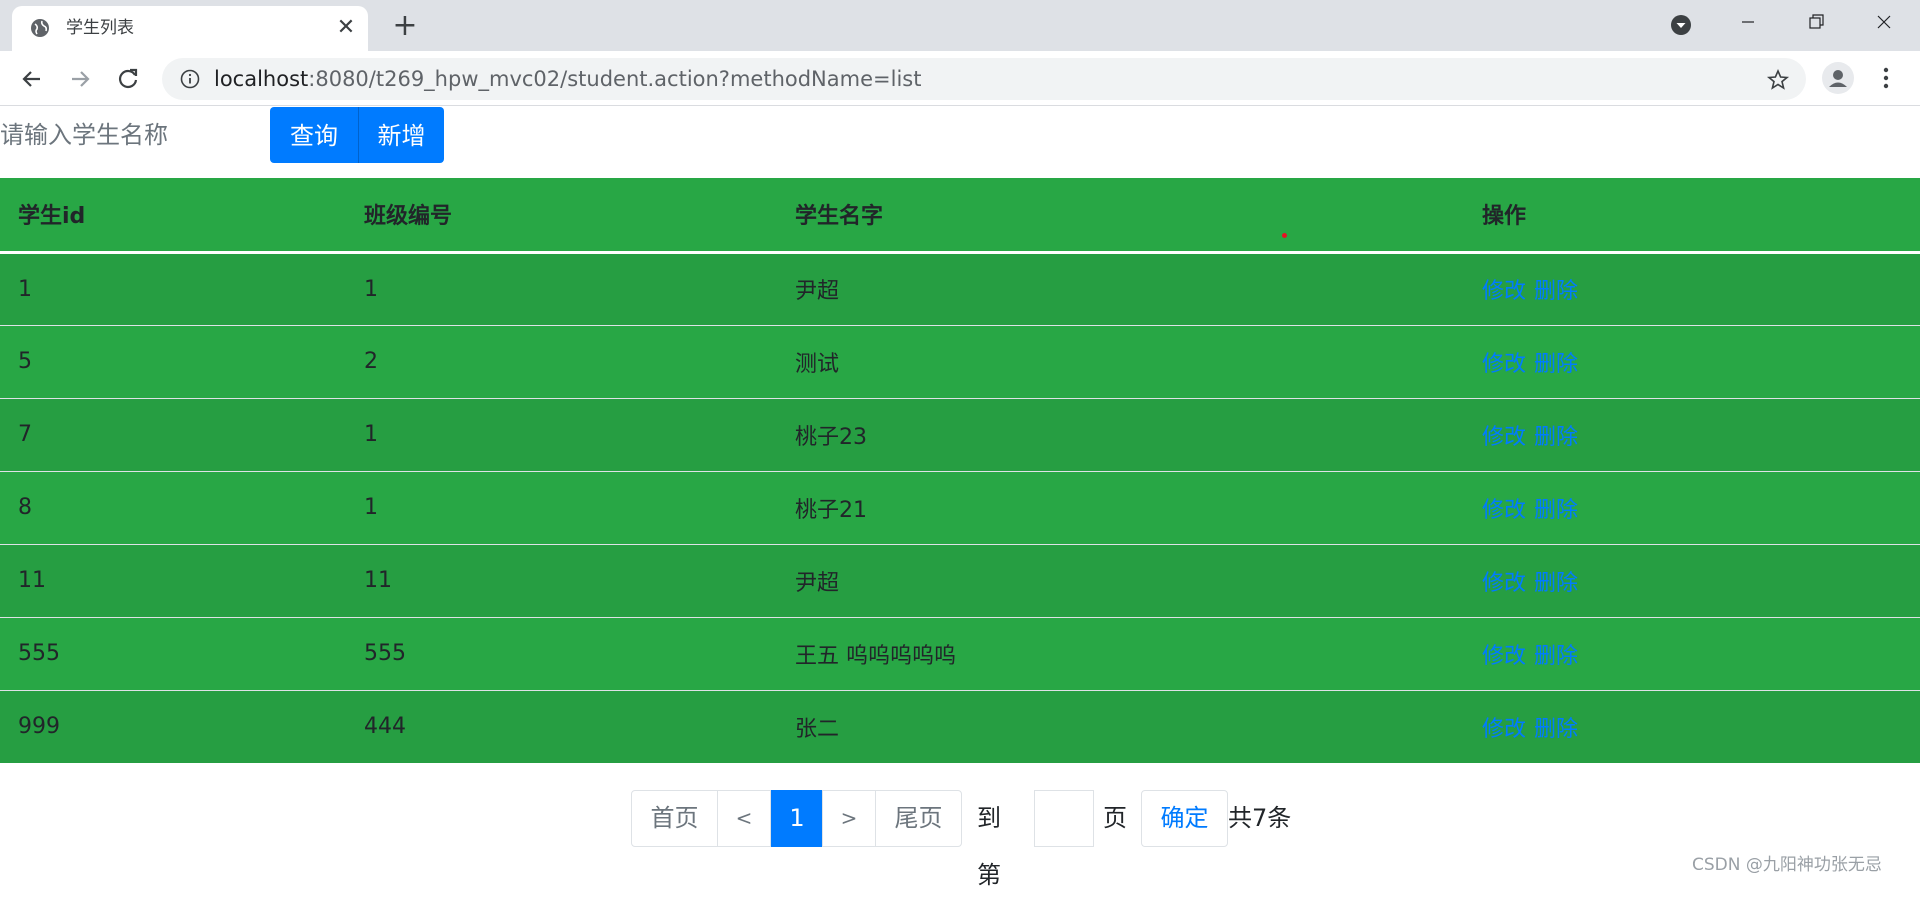 This screenshot has height=904, width=1920. I want to click on table-row: 11 11 尹超 修改 删除, so click(960, 580).